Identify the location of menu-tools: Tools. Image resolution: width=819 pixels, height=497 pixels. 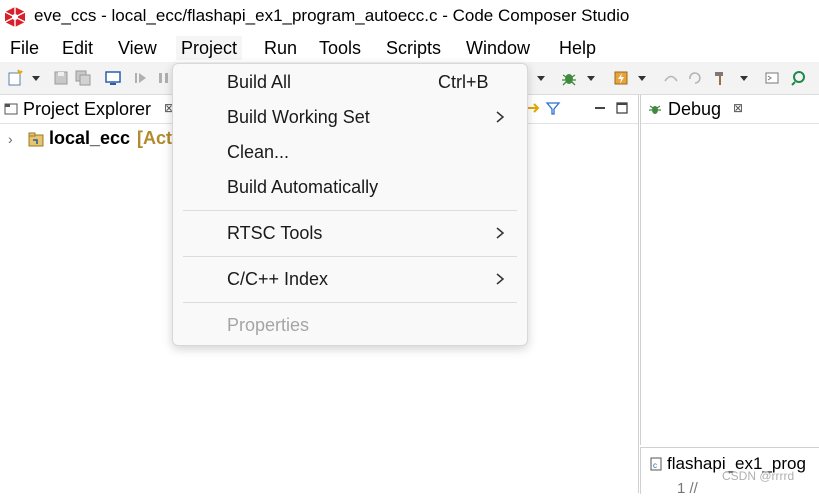
(340, 48).